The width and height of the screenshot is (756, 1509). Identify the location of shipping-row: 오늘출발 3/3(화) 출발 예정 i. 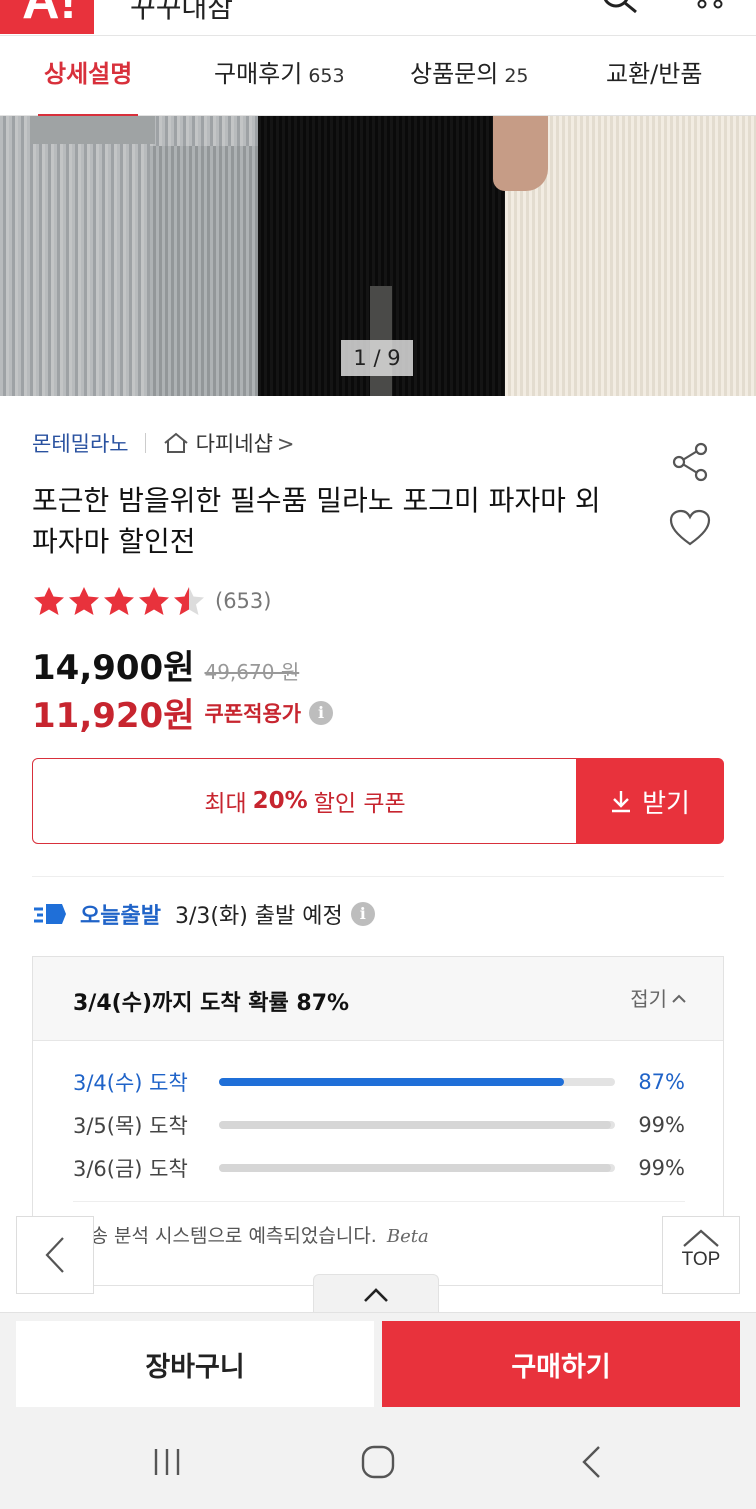
(203, 914).